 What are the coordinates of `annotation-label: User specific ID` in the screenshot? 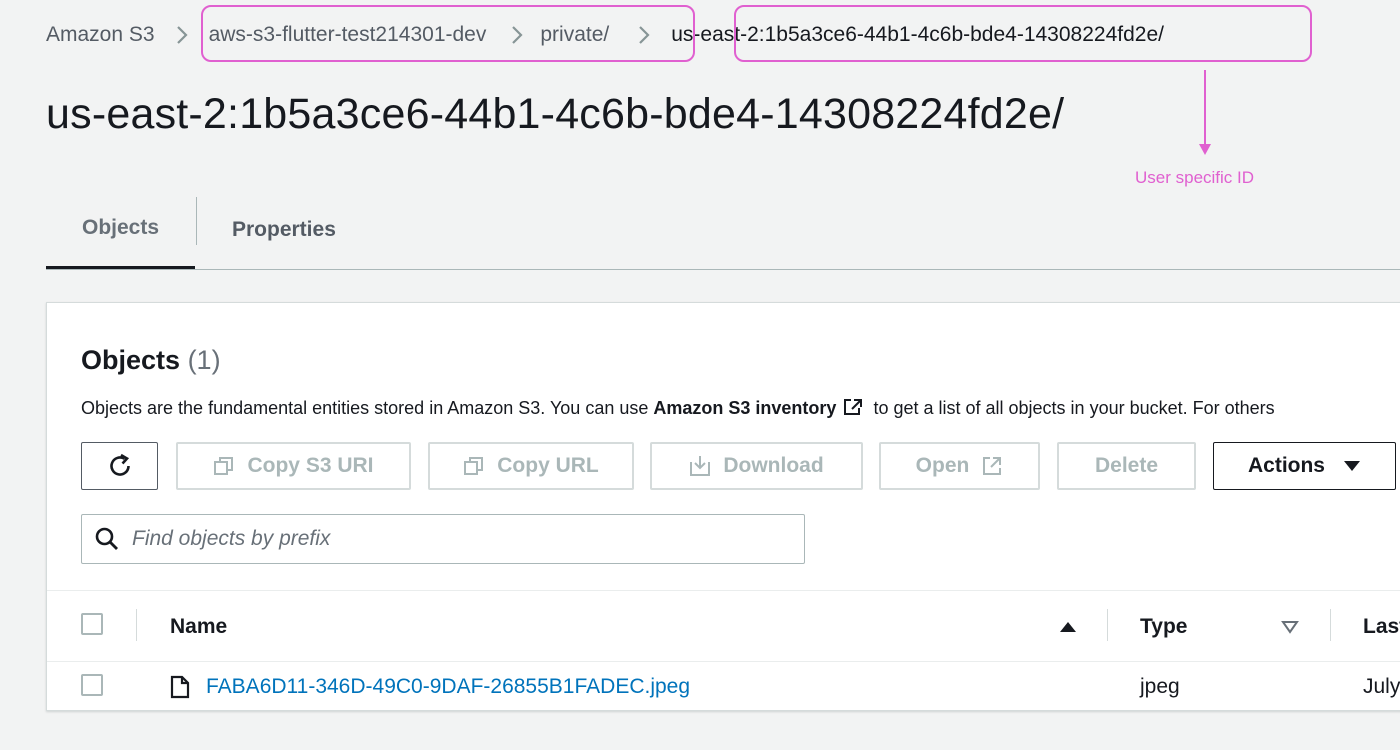 It's located at (1195, 177).